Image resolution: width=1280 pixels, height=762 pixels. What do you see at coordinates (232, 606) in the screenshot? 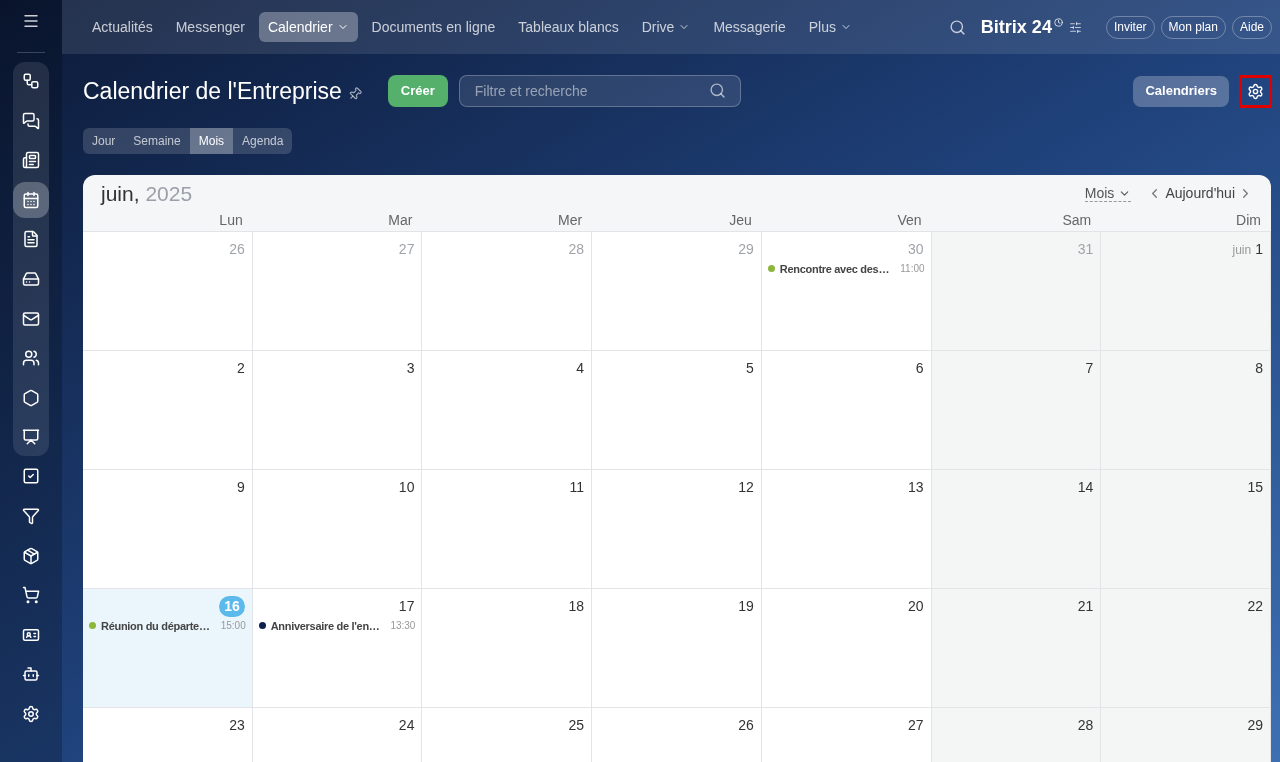
I see `day-number: 16` at bounding box center [232, 606].